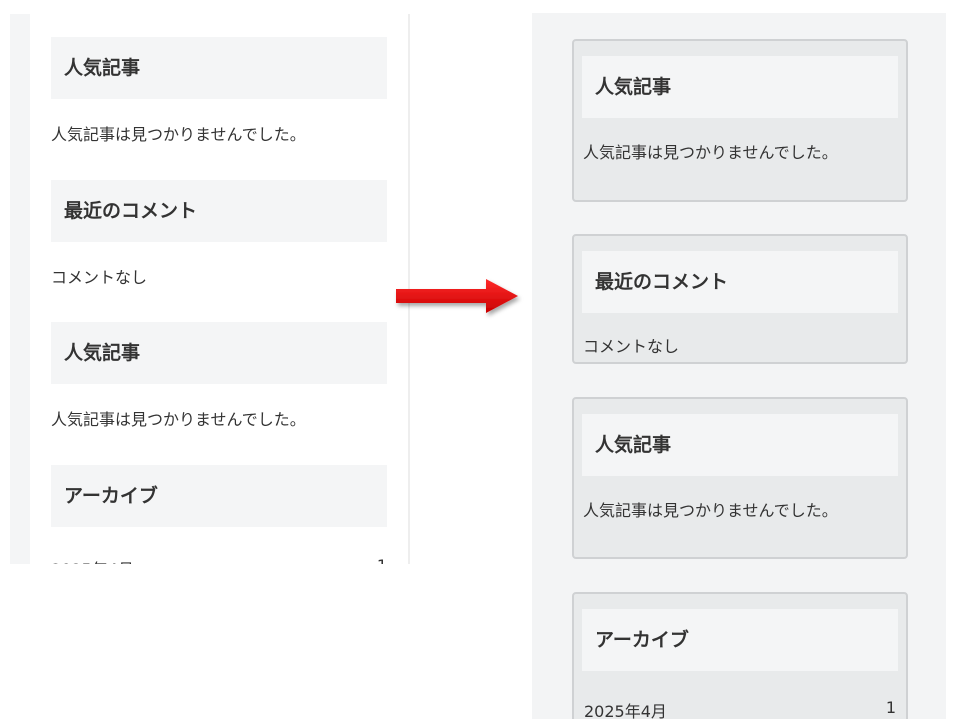 The image size is (956, 719). Describe the element at coordinates (457, 296) in the screenshot. I see `right-arrow-icon` at that location.